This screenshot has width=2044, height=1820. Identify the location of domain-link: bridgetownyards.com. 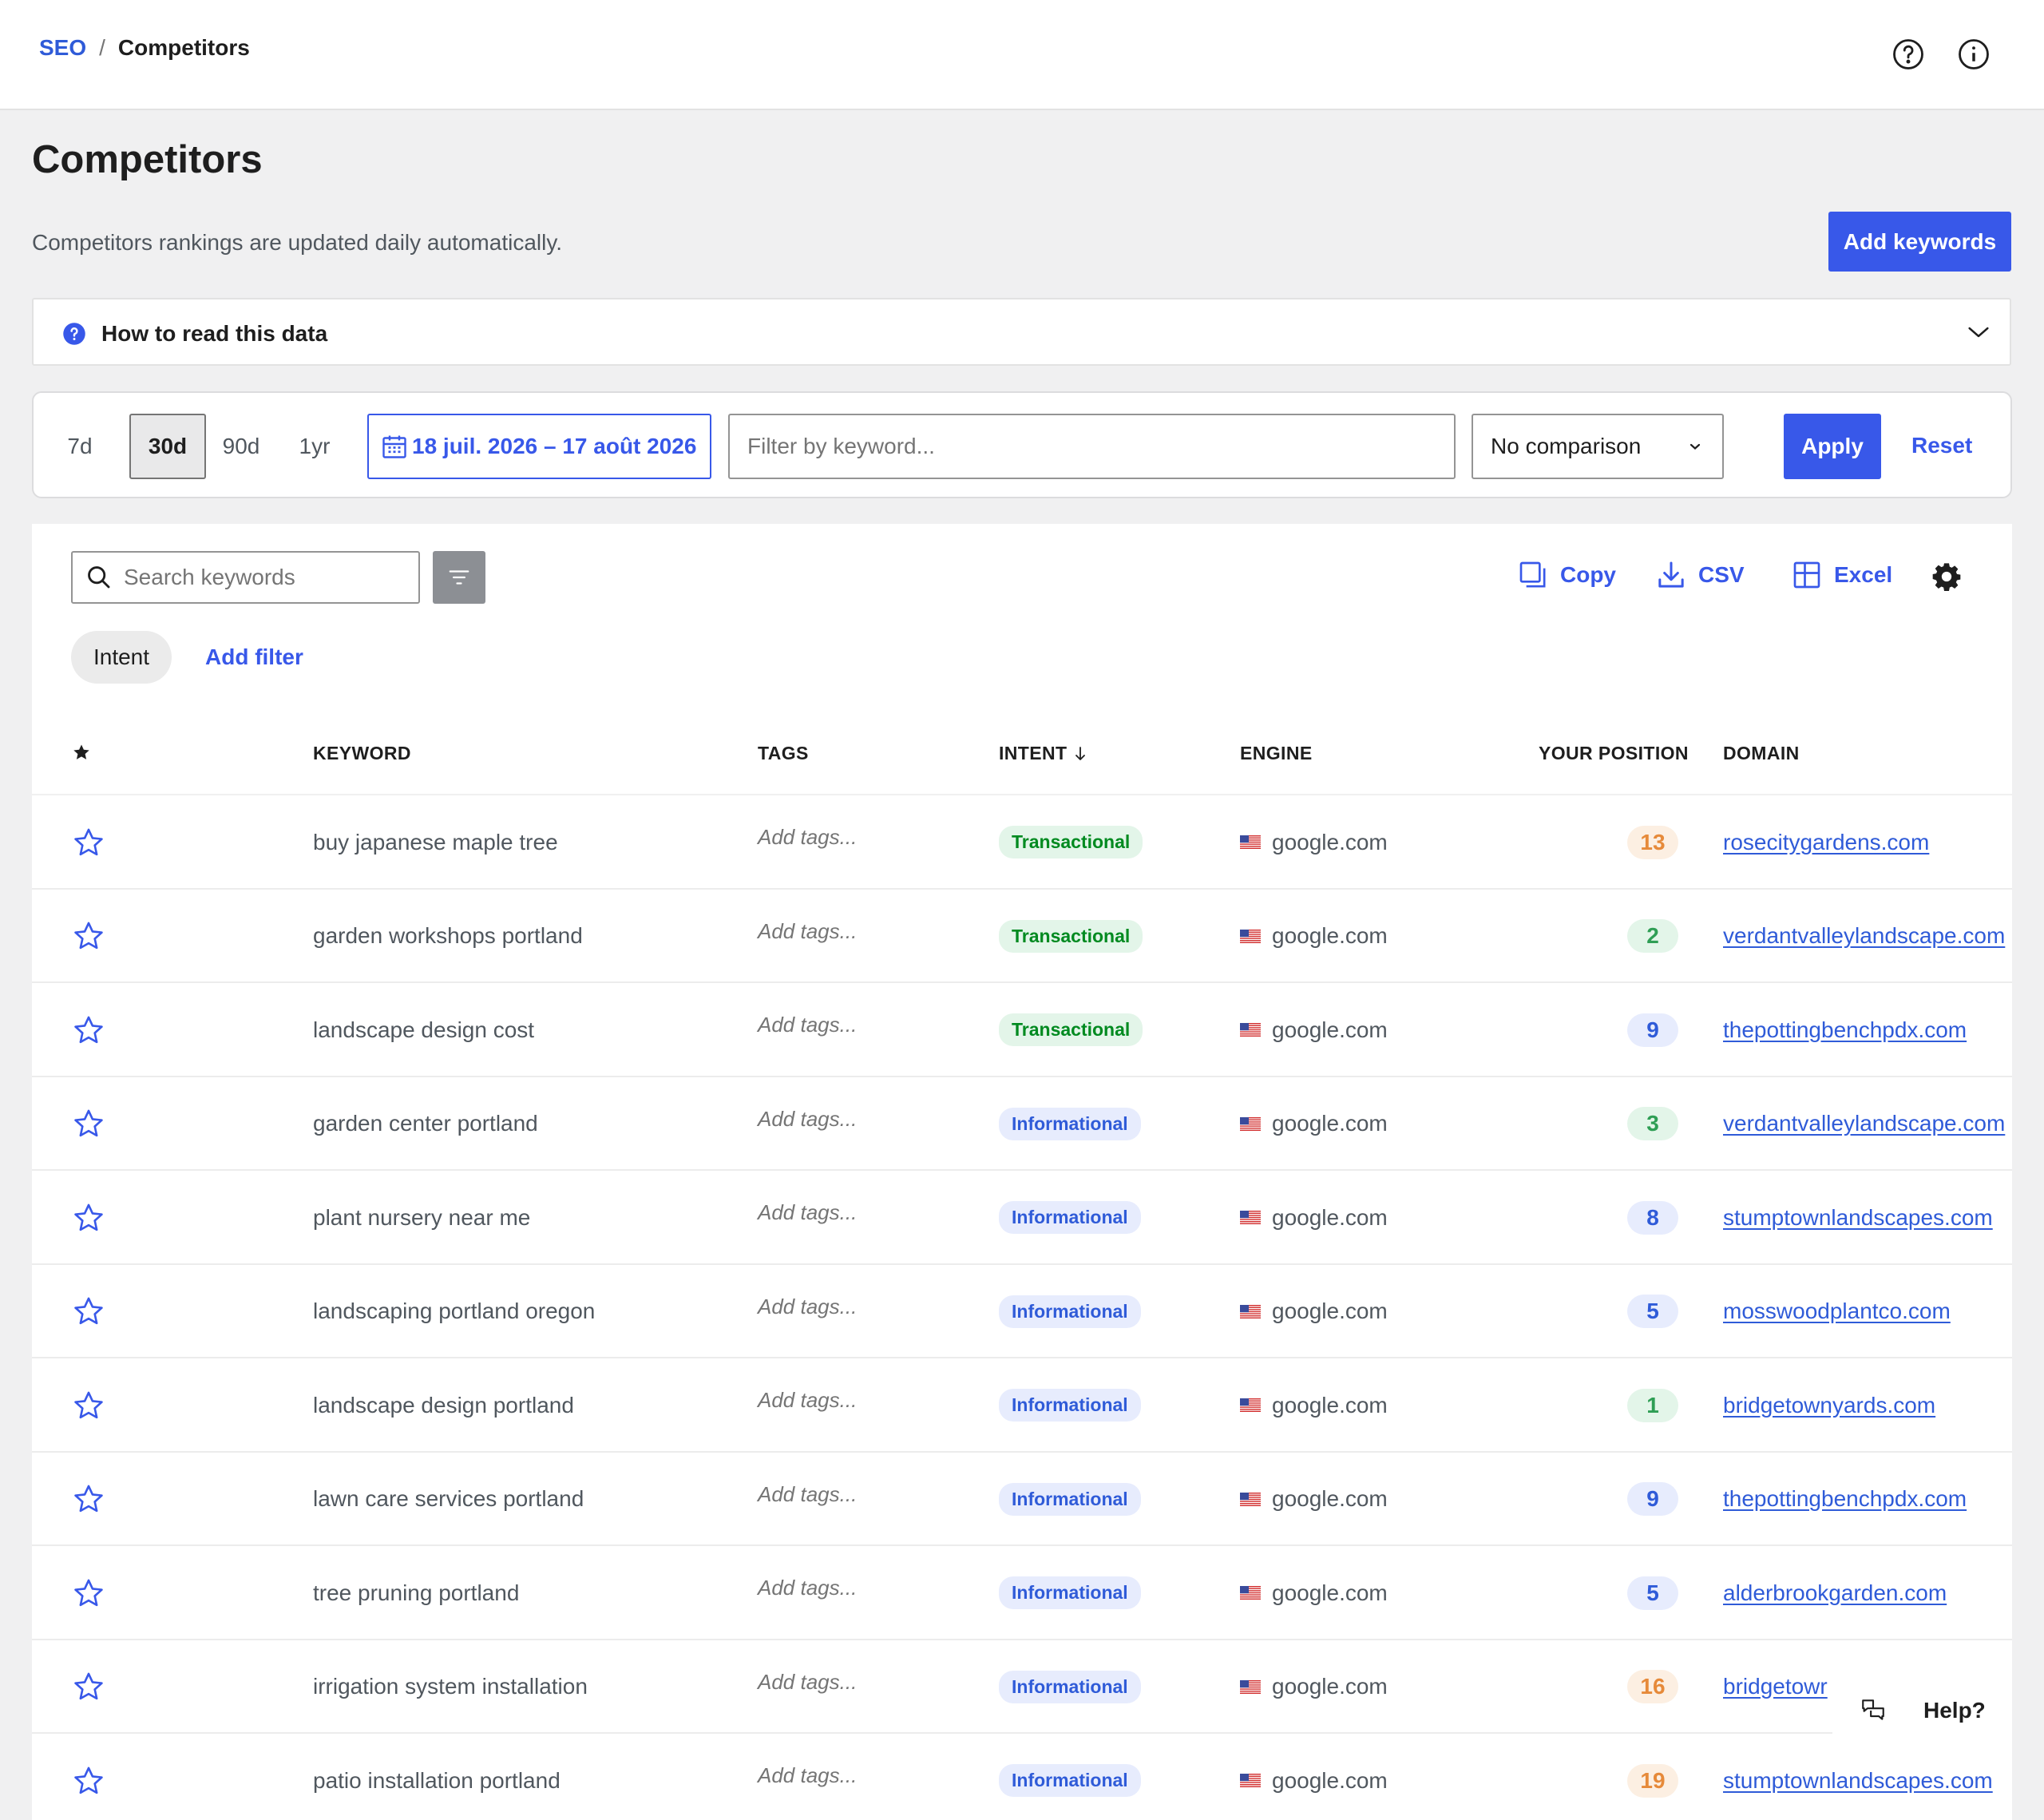
(1829, 1405).